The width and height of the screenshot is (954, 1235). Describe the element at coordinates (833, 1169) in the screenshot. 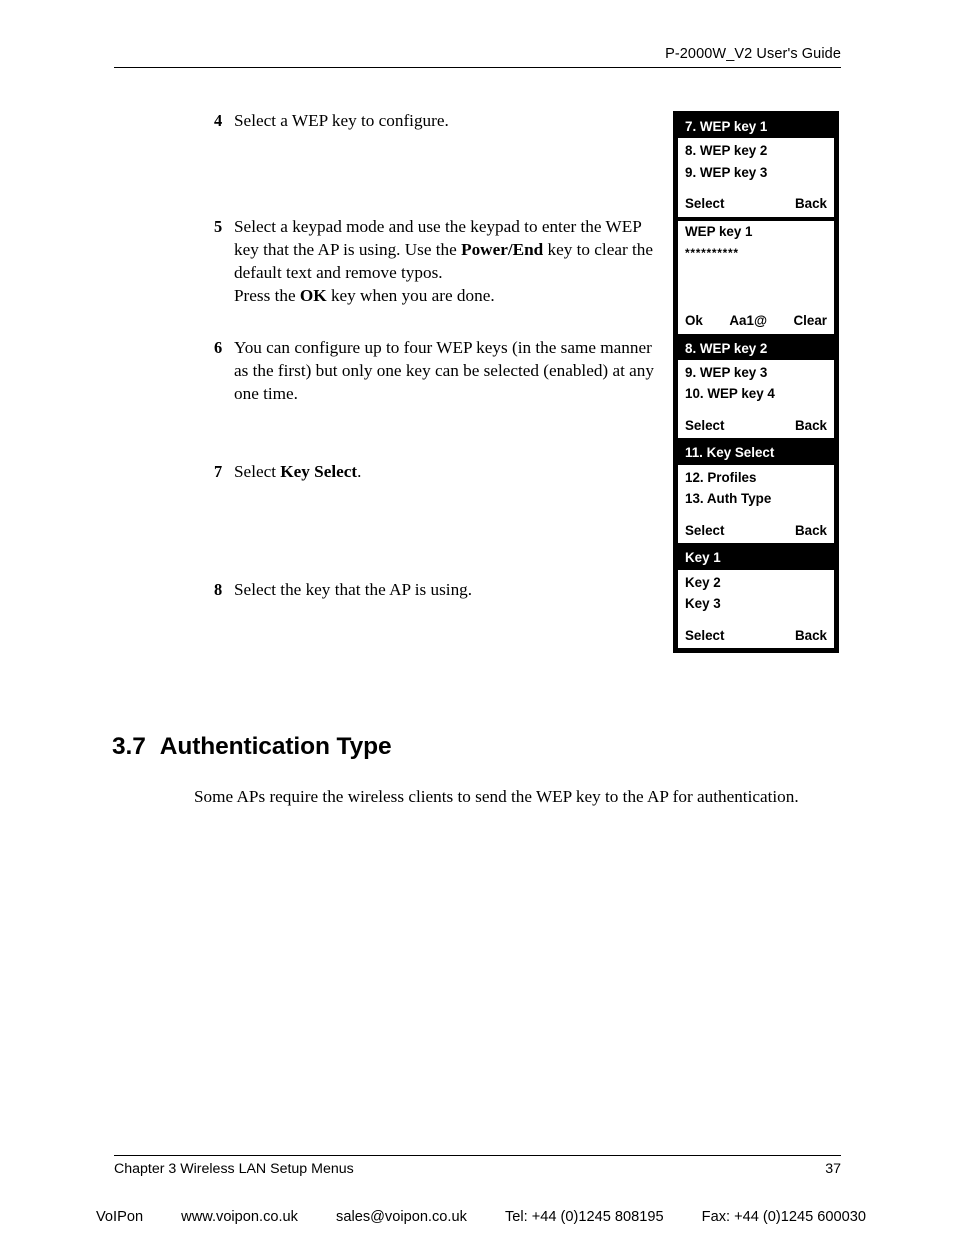

I see `footer-page-number: 37` at that location.